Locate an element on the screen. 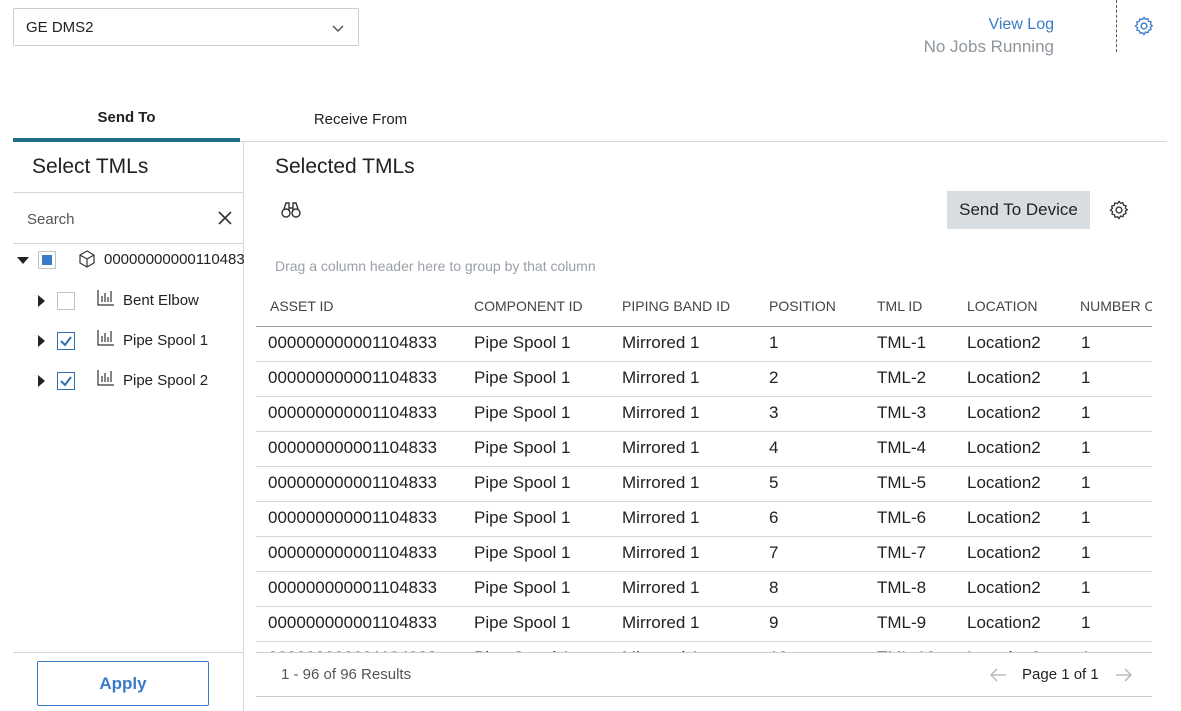 The width and height of the screenshot is (1181, 711). cell-tml-id: TML-7 is located at coordinates (902, 552).